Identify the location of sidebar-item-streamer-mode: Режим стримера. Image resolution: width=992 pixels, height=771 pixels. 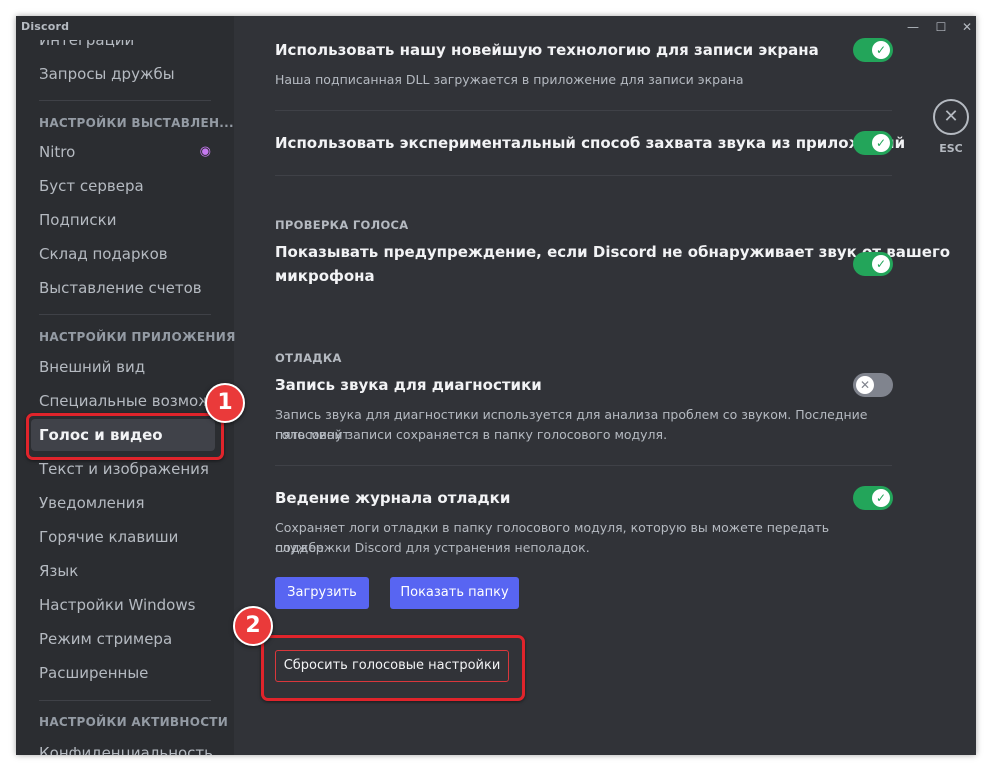
(123, 639).